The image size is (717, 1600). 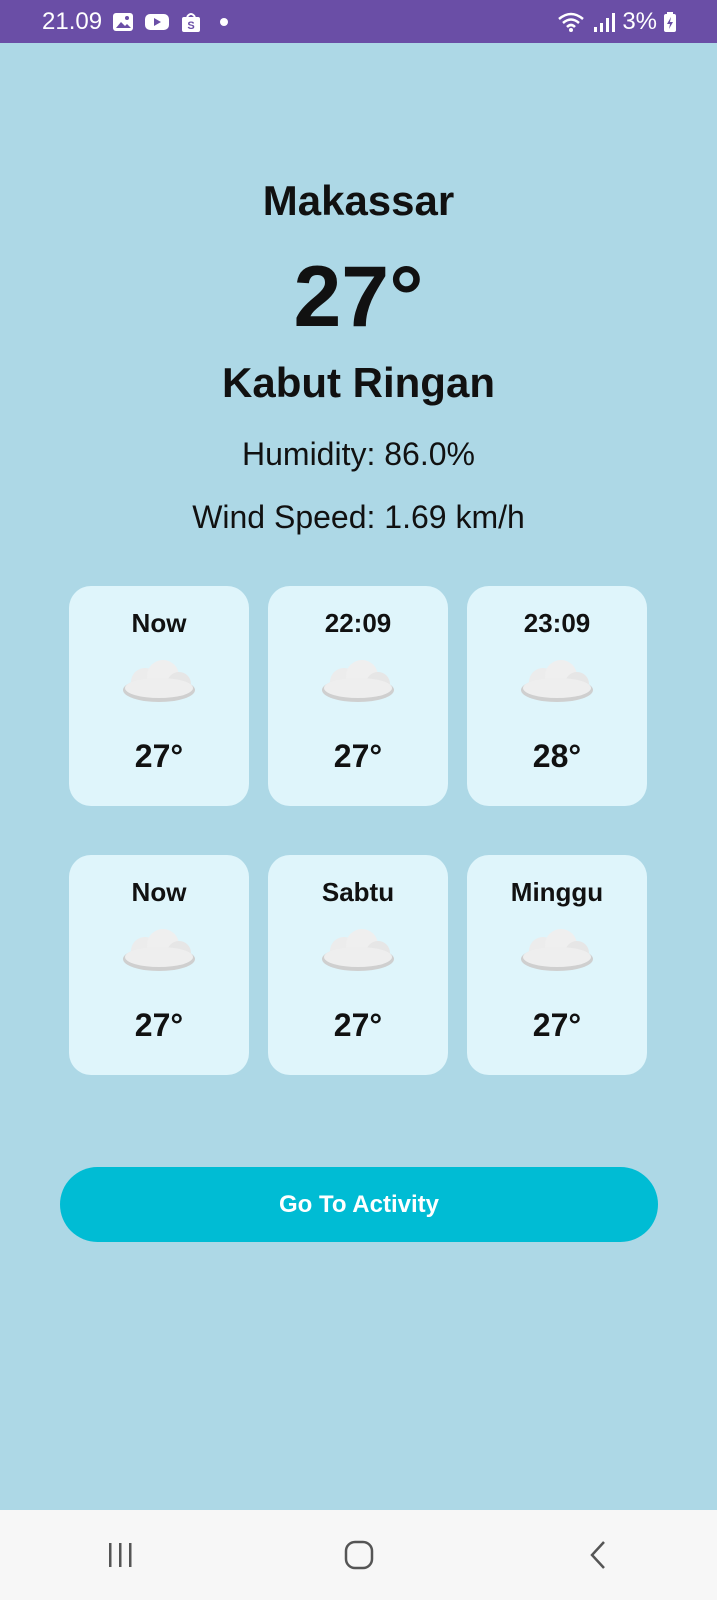 What do you see at coordinates (159, 892) in the screenshot?
I see `forecast-day: Now` at bounding box center [159, 892].